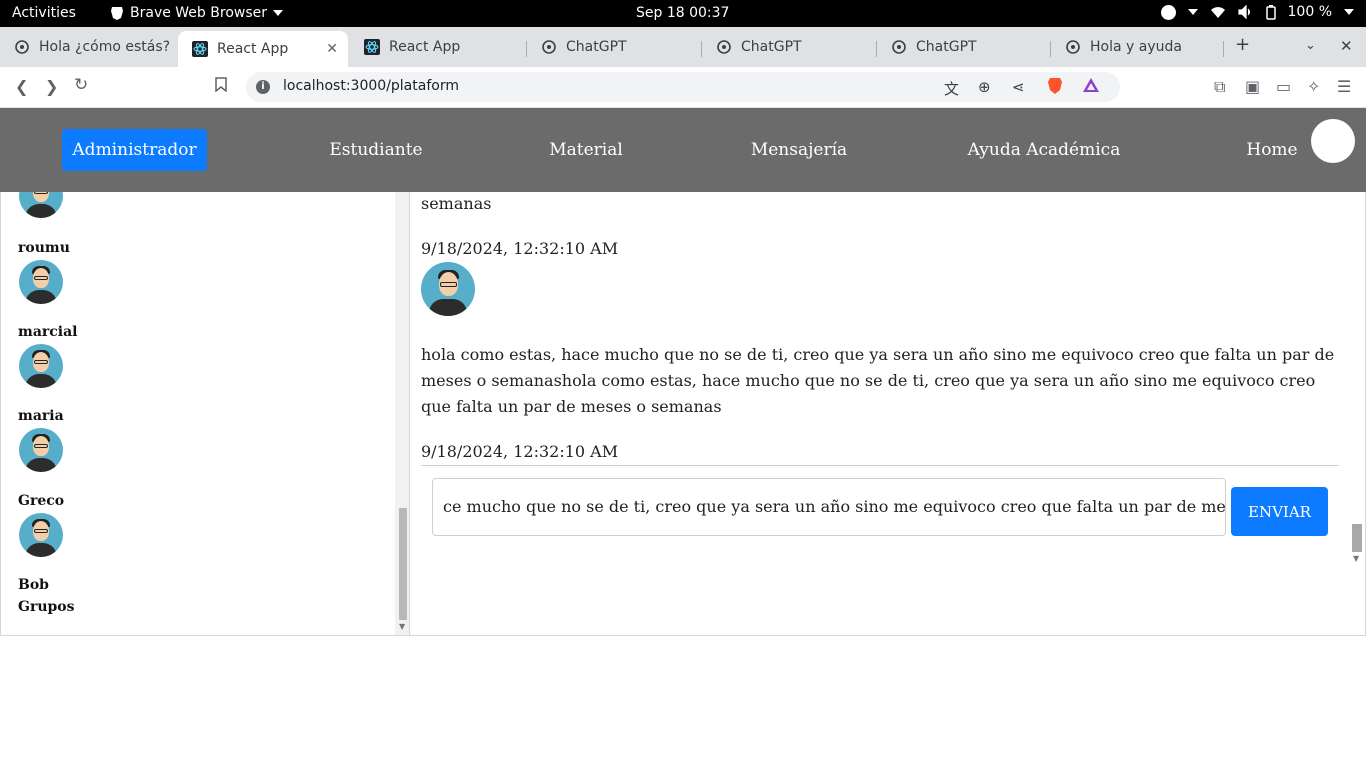 The height and width of the screenshot is (768, 1366). I want to click on send-button: ENVIAR, so click(1279, 511).